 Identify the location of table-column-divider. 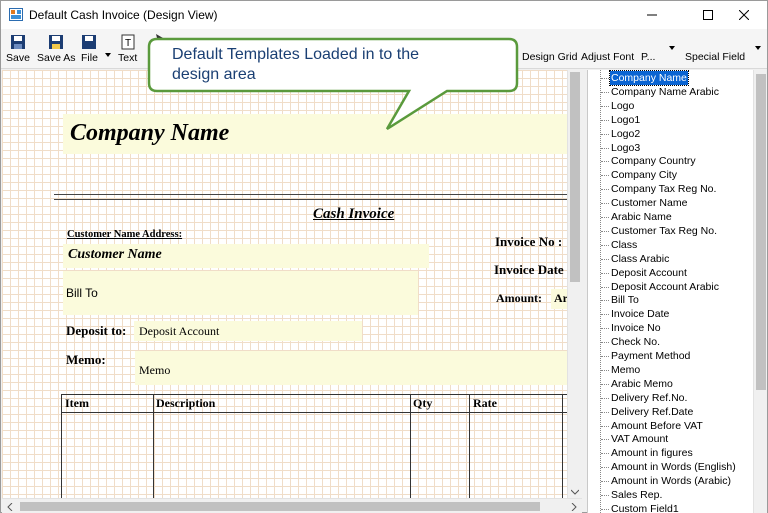
(410, 446).